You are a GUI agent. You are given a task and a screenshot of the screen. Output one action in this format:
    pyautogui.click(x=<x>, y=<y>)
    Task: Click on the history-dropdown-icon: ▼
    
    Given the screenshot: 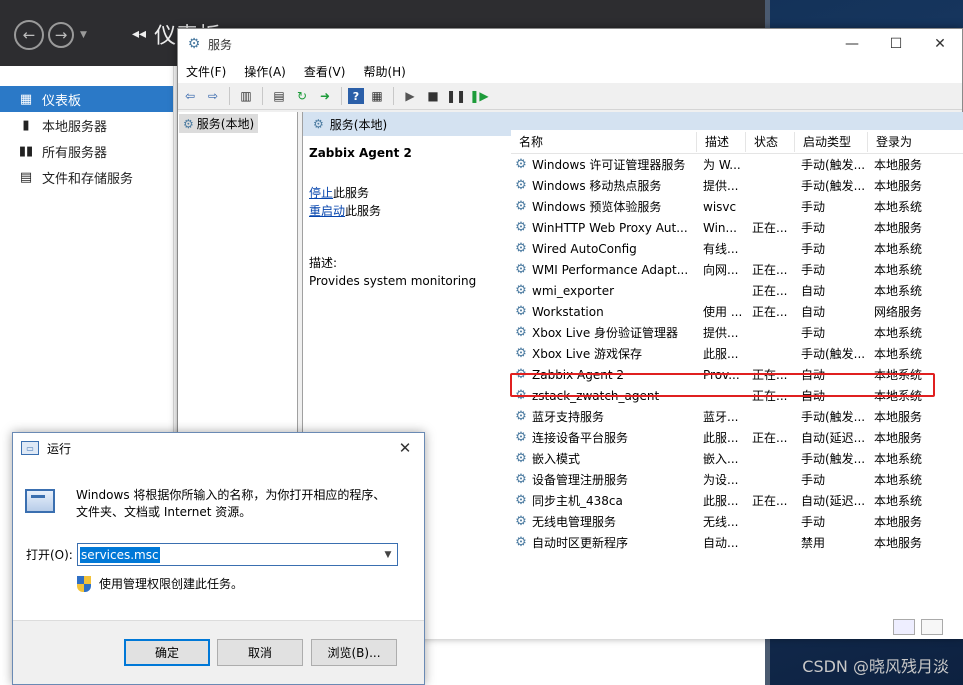 What is the action you would take?
    pyautogui.click(x=83, y=35)
    